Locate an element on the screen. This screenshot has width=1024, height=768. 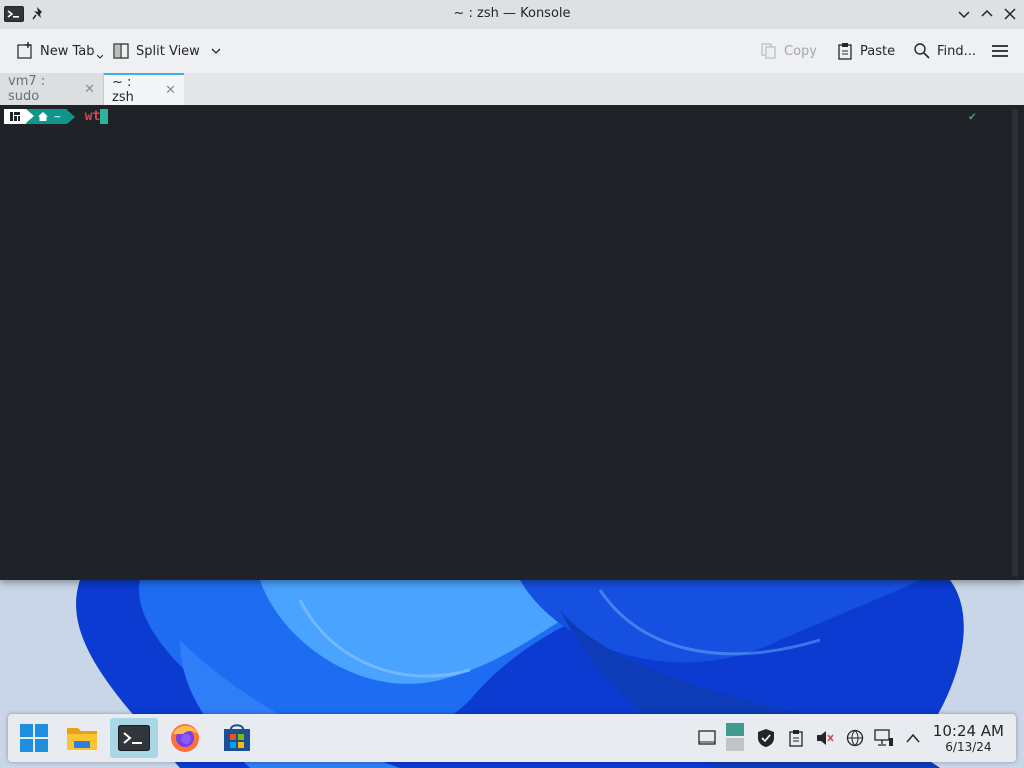
clock-date: 6/13/24 is located at coordinates (968, 747).